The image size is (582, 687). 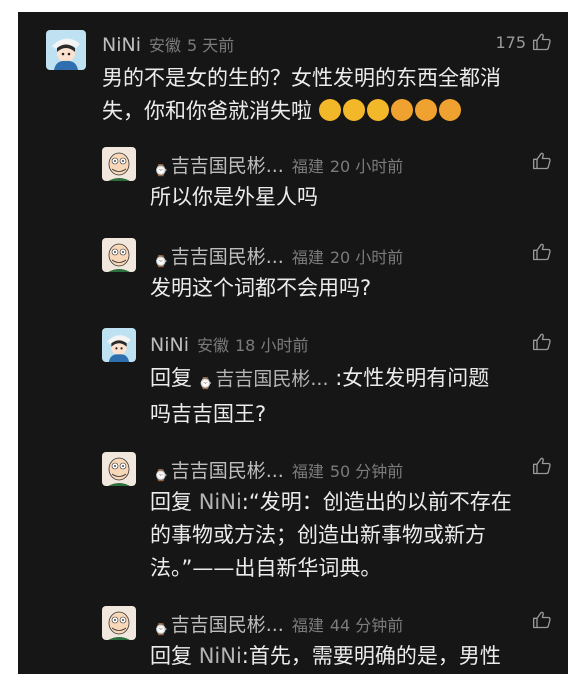 I want to click on comment-meta: NiNi 安徽 5 天前, so click(x=168, y=44).